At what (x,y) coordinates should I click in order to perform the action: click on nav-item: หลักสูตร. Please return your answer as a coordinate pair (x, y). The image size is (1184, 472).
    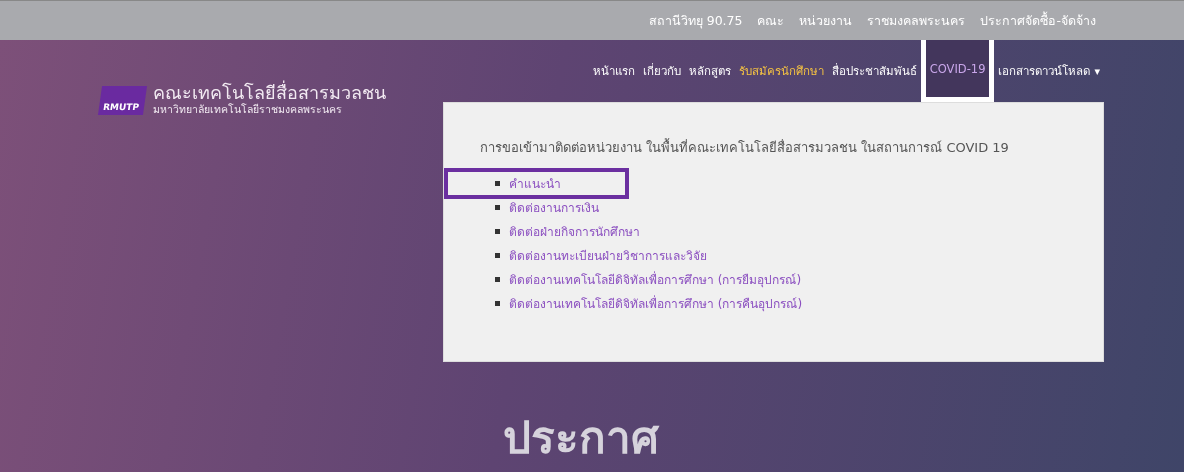
    Looking at the image, I should click on (709, 71).